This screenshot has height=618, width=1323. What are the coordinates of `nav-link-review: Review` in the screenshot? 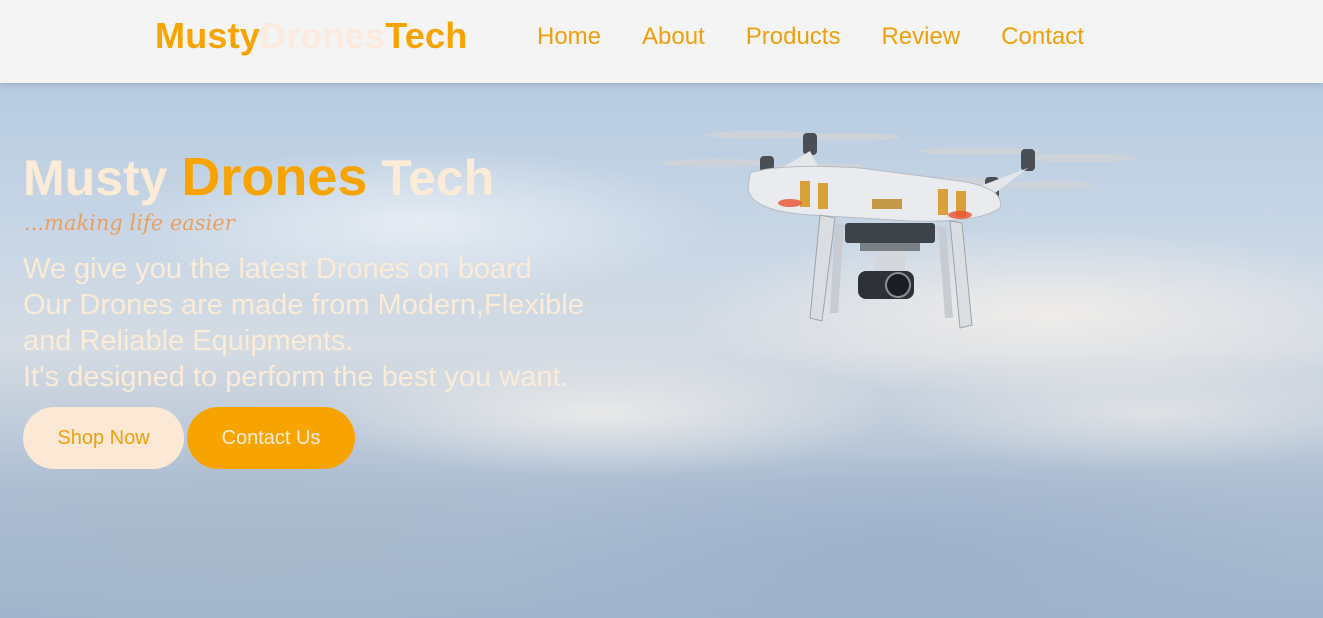 It's located at (920, 37).